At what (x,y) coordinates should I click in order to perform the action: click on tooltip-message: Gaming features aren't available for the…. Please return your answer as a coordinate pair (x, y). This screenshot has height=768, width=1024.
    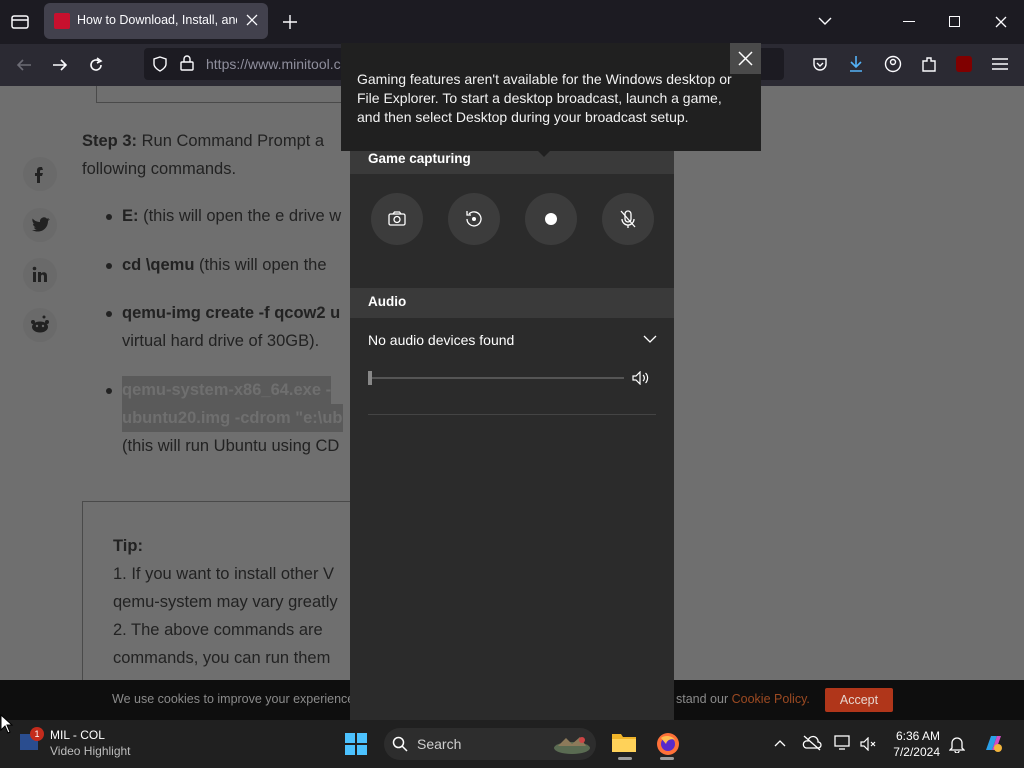
    Looking at the image, I should click on (544, 98).